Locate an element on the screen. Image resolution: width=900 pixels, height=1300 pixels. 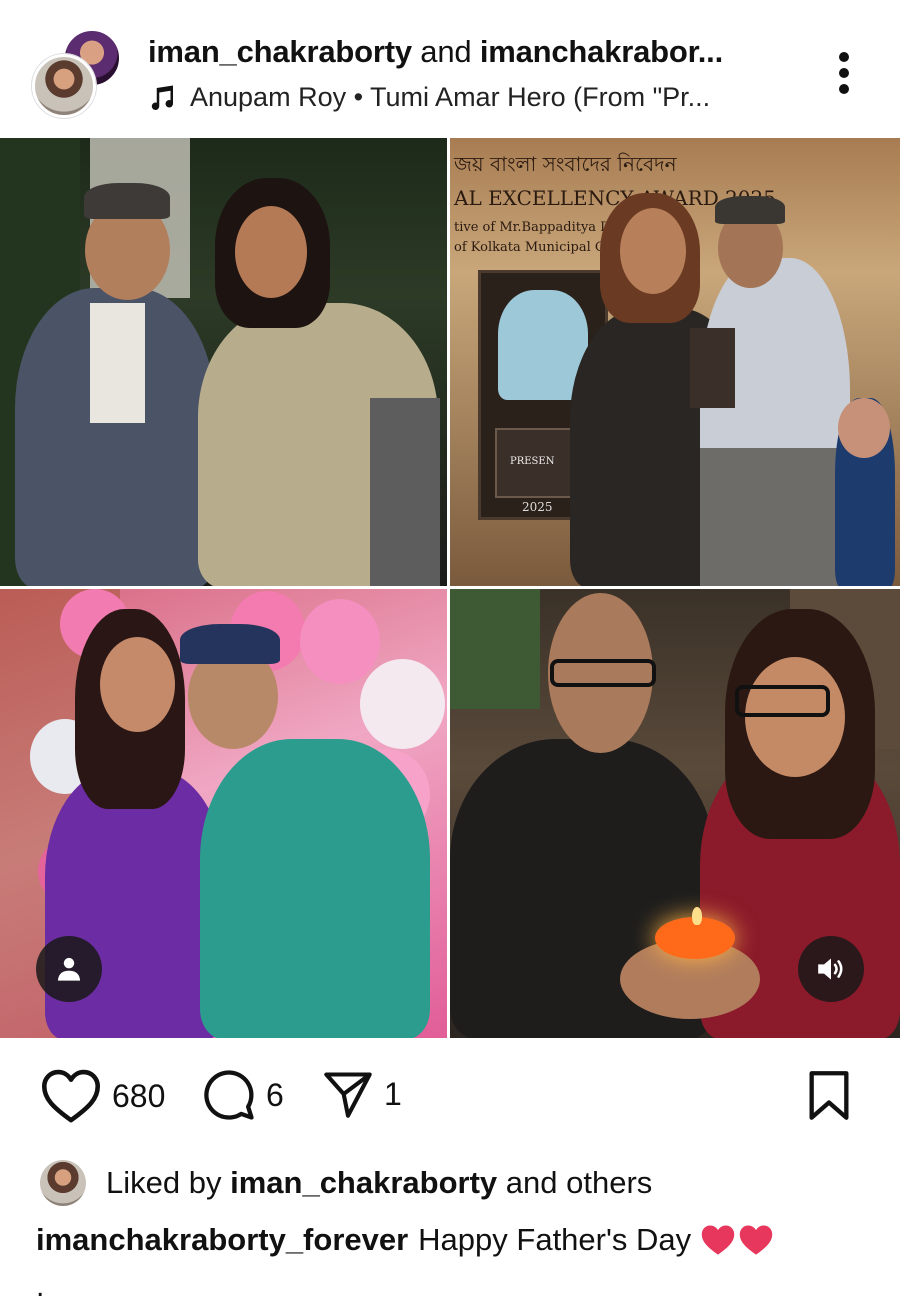
trophy-text-2: 2025 is located at coordinates (537, 507).